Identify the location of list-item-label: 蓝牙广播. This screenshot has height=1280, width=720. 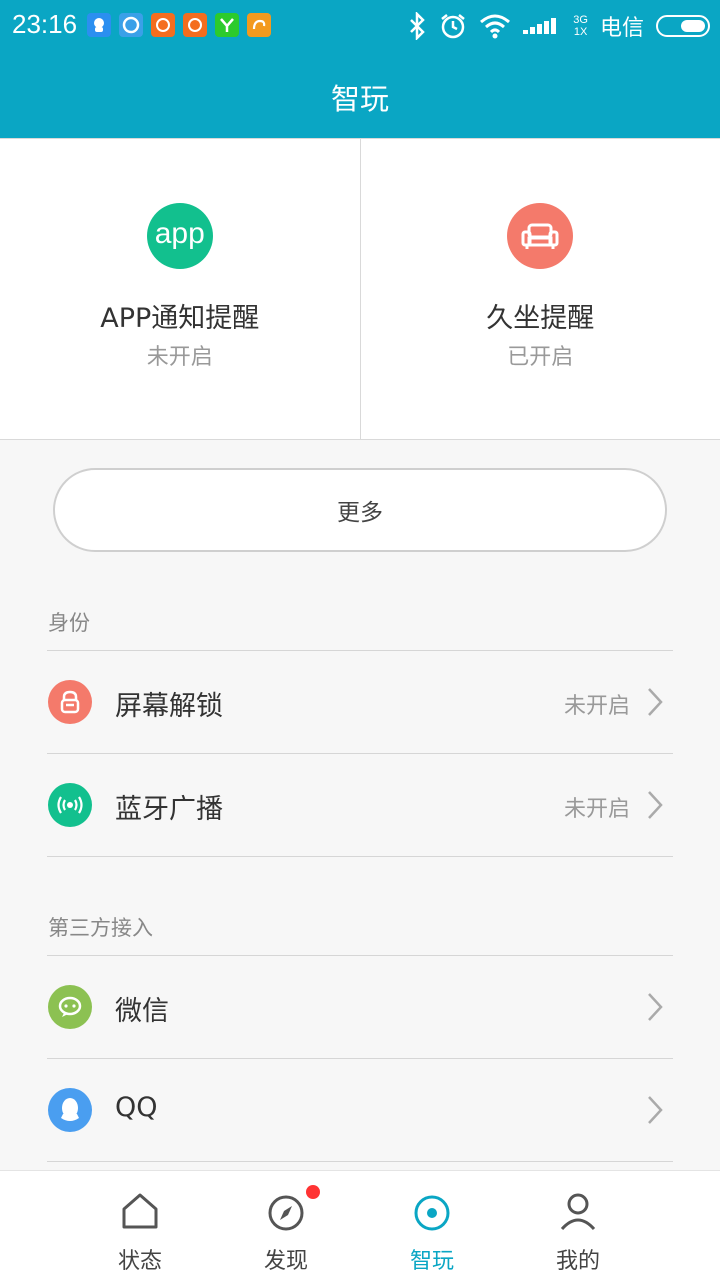
(169, 809).